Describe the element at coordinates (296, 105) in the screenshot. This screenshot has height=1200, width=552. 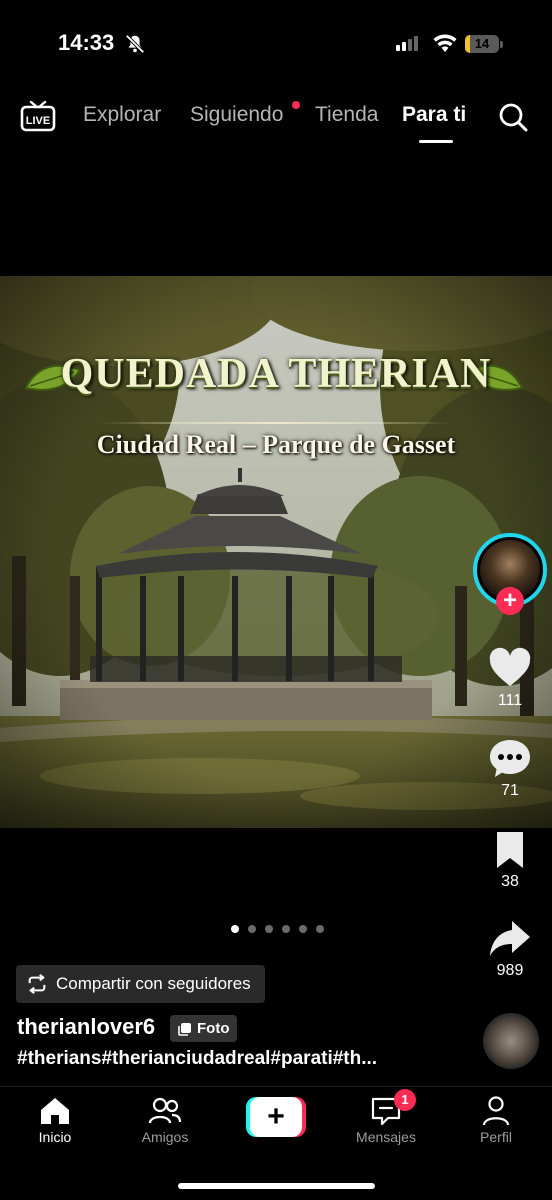
I see `following-notification-dot` at that location.